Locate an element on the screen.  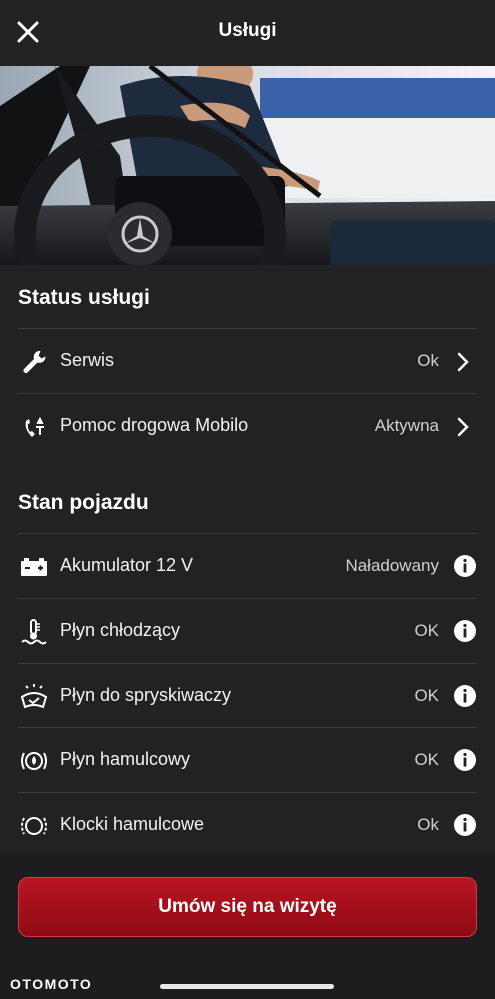
brake-pads-row: Klocki hamulcowe Ok is located at coordinates (247, 826).